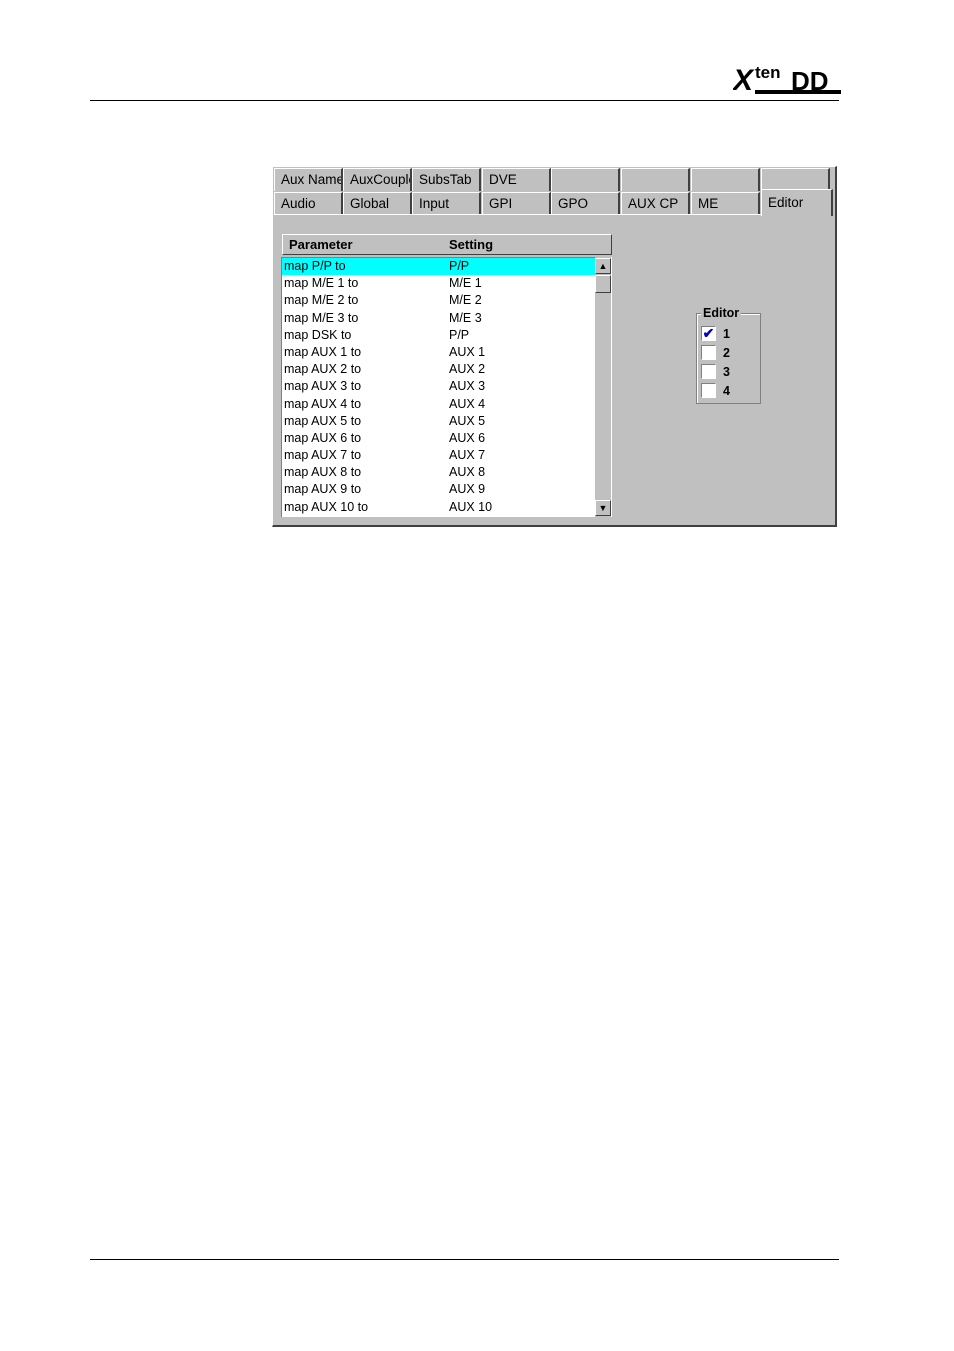  Describe the element at coordinates (323, 472) in the screenshot. I see `parameter-cell: map AUX 8 to` at that location.